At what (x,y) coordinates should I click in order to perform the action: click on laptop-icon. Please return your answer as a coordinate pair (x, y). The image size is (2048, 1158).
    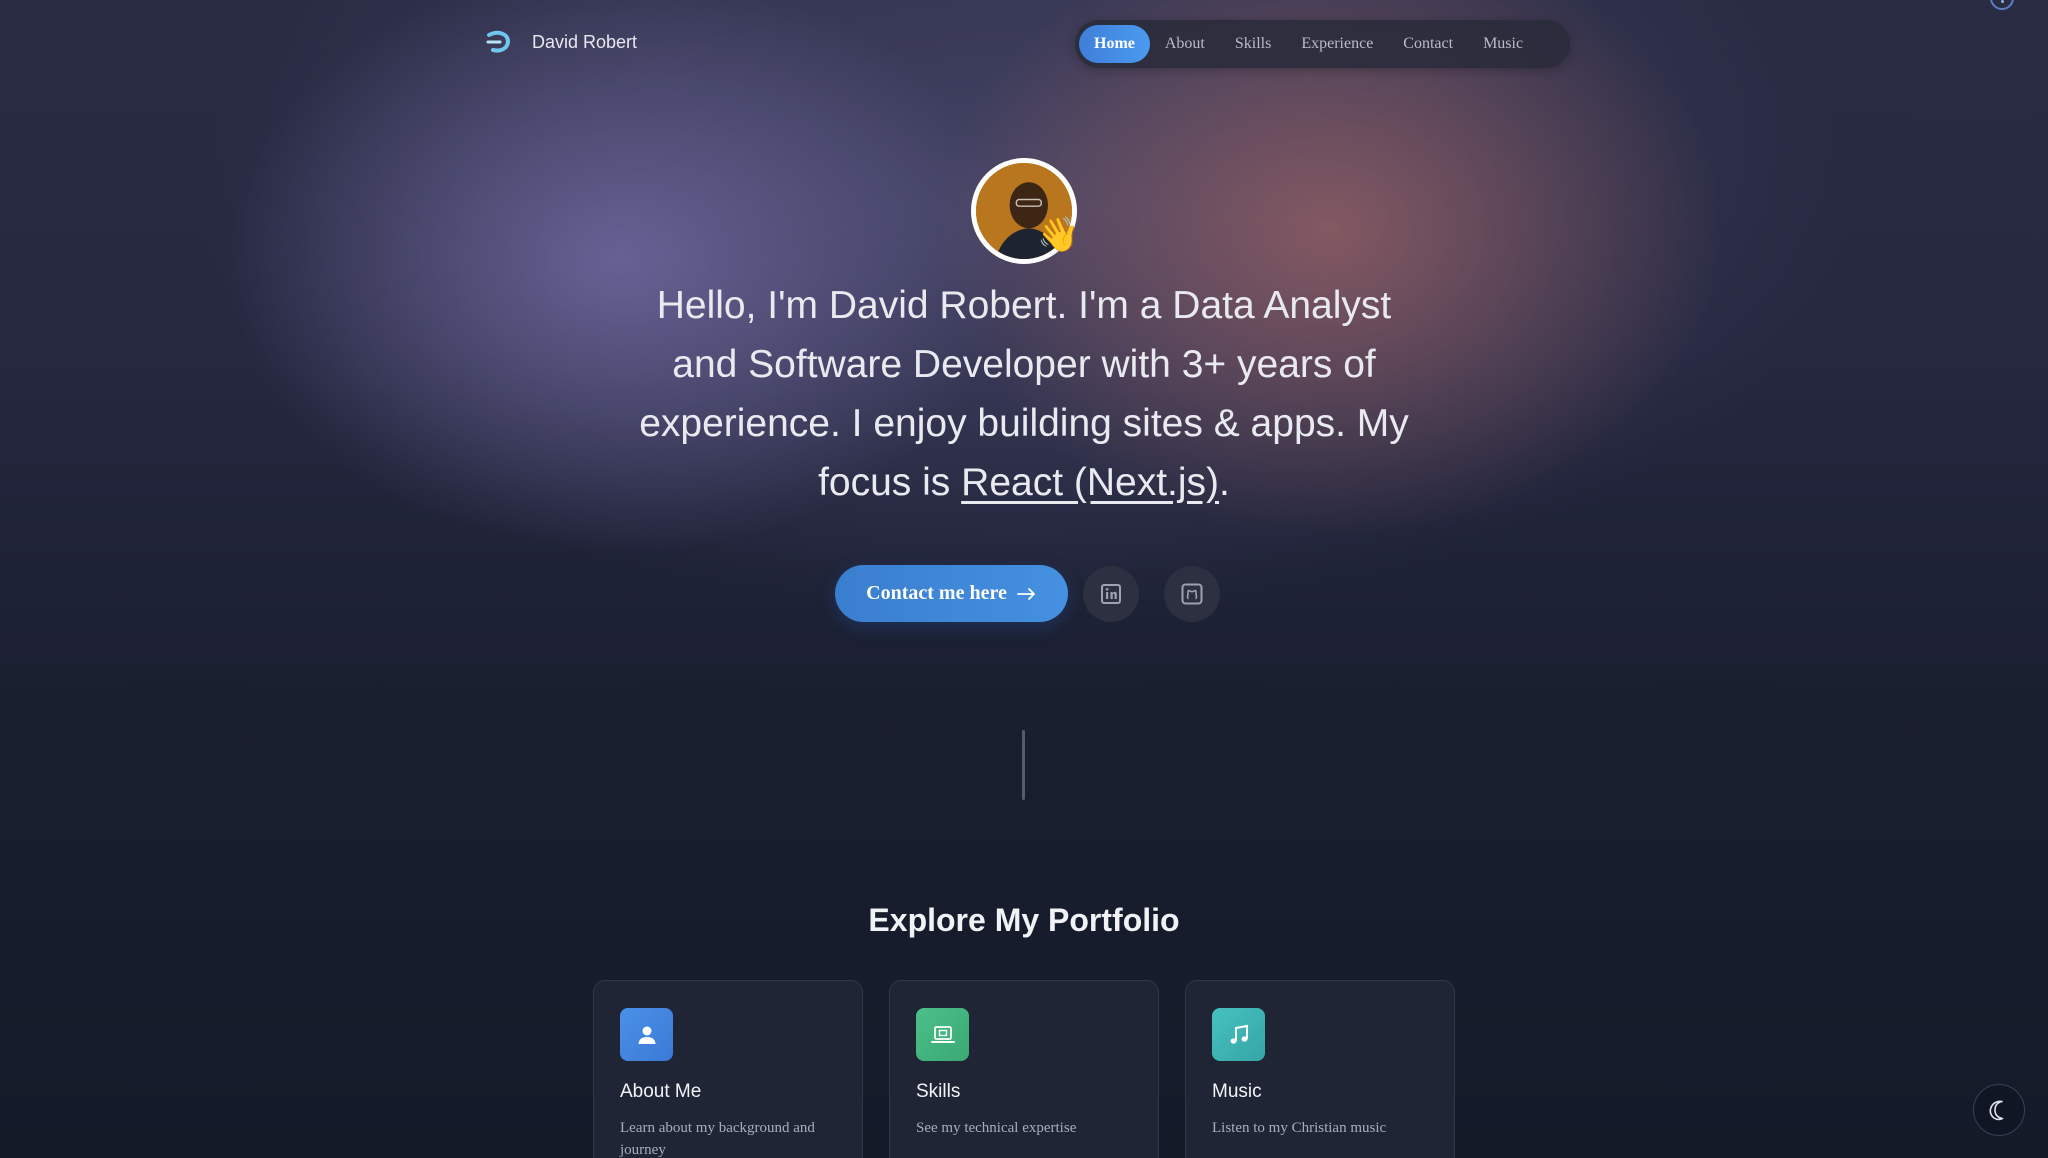
    Looking at the image, I should click on (942, 1034).